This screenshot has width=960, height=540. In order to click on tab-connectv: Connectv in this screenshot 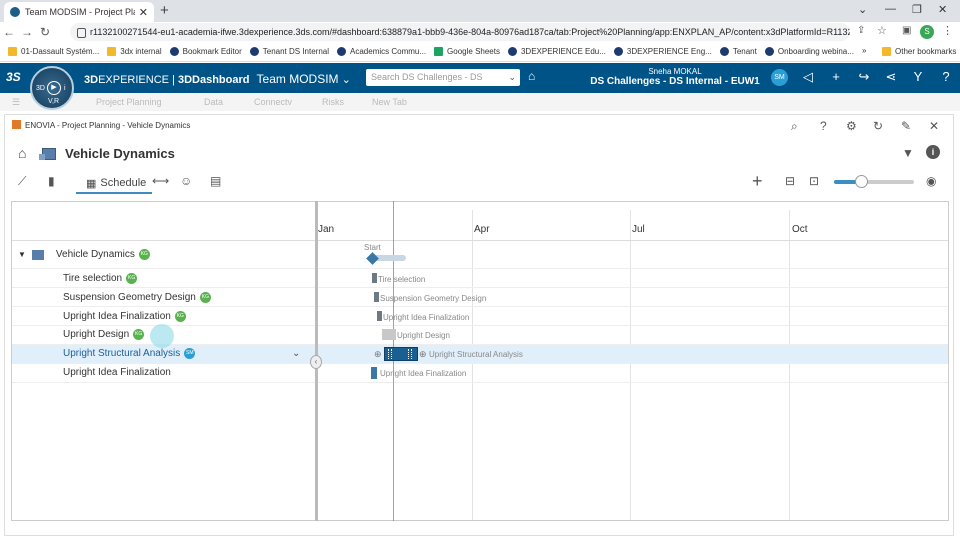, I will do `click(273, 102)`.